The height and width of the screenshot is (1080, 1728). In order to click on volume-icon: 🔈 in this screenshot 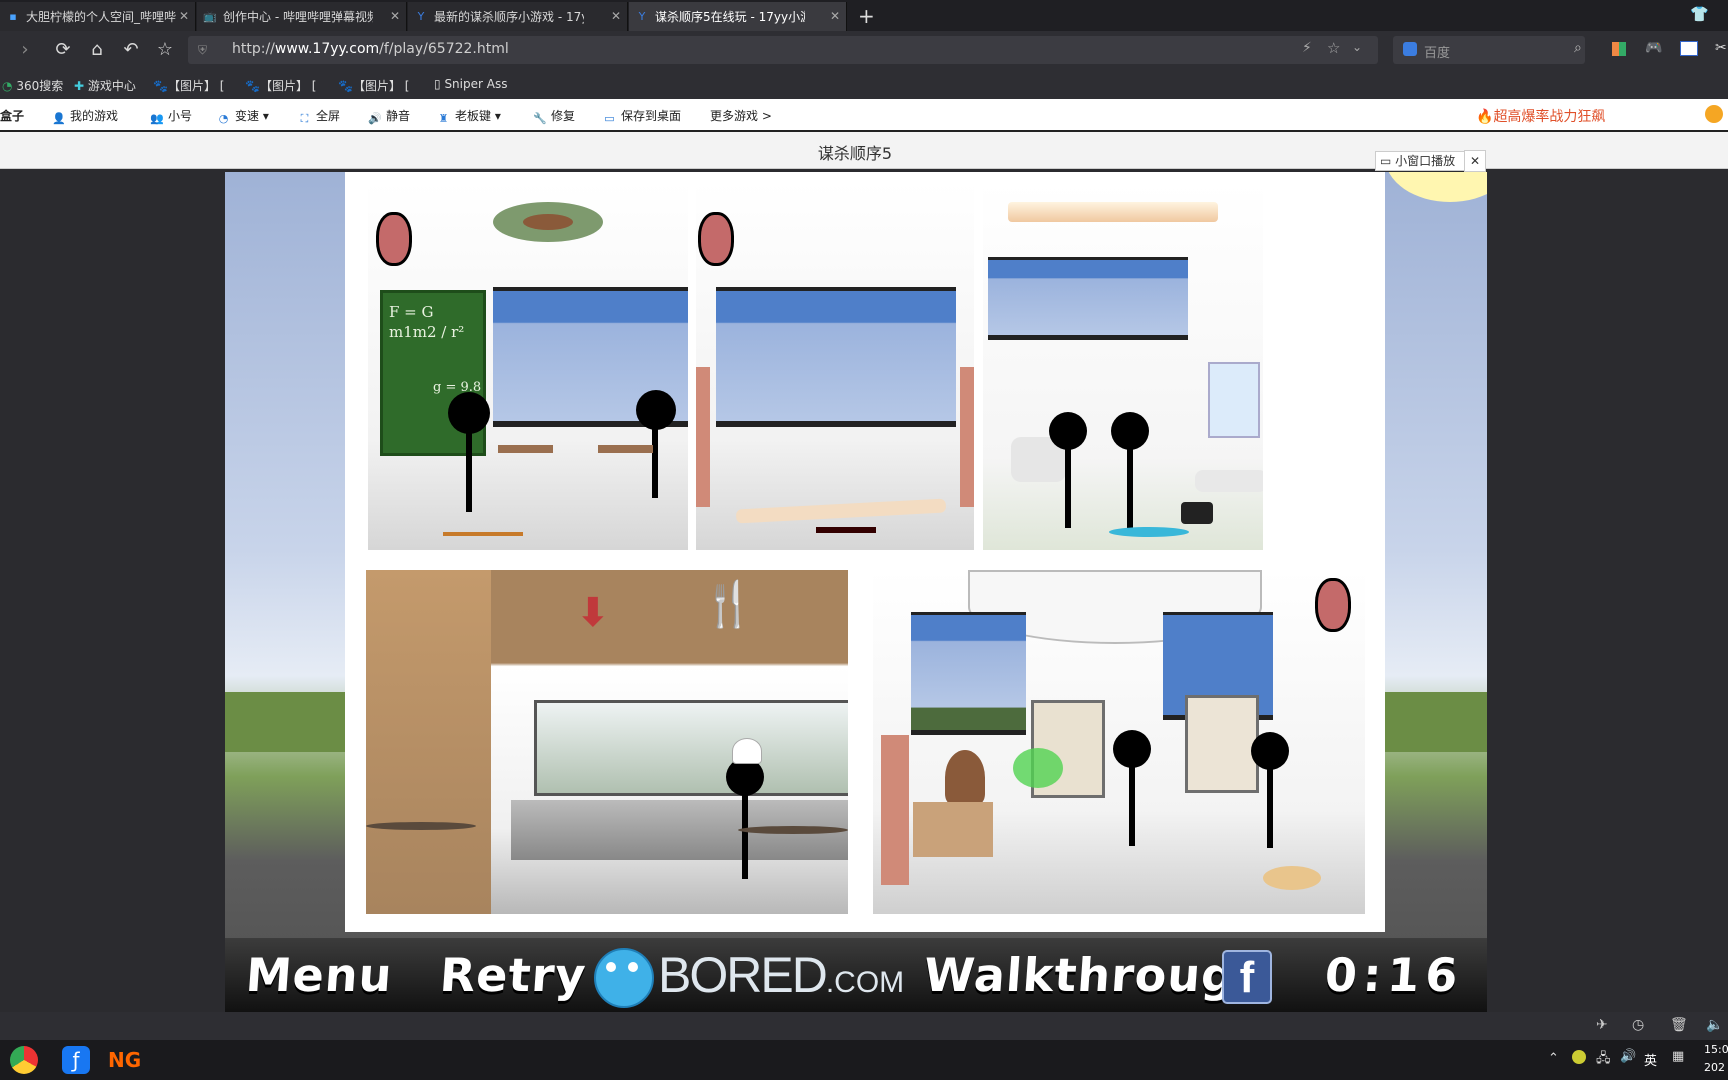, I will do `click(1714, 1025)`.